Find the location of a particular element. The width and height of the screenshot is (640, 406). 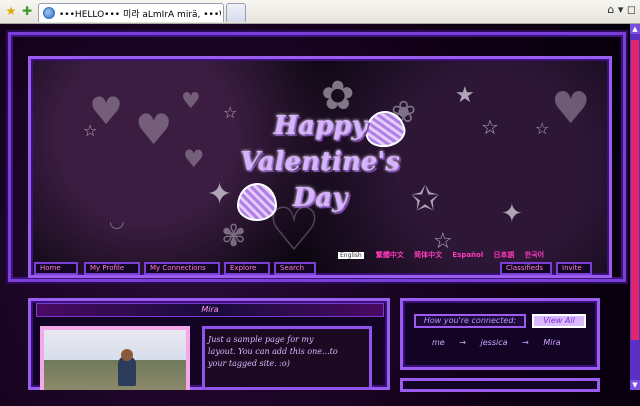

banner-title-line3: Day is located at coordinates (320, 198).